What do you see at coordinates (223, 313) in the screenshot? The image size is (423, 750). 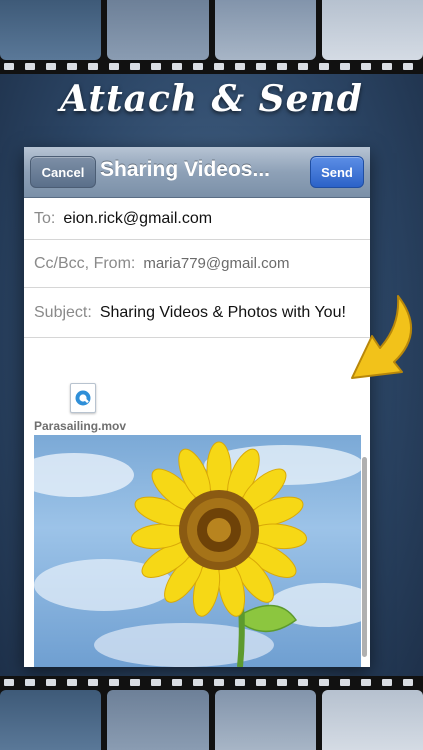 I see `subject-value: Sharing Videos & Photos with You!` at bounding box center [223, 313].